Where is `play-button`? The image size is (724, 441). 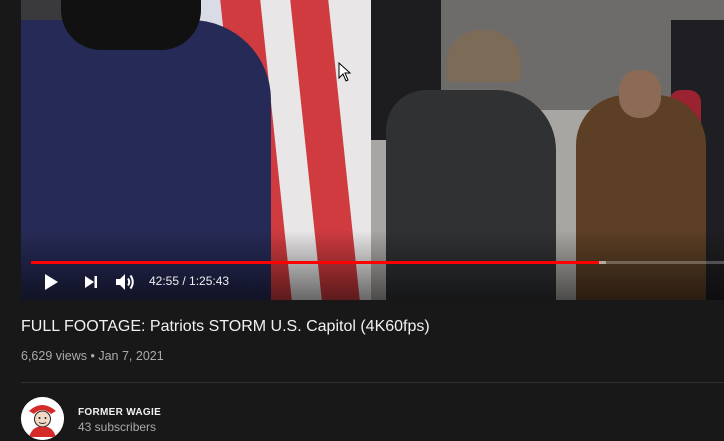 play-button is located at coordinates (51, 282).